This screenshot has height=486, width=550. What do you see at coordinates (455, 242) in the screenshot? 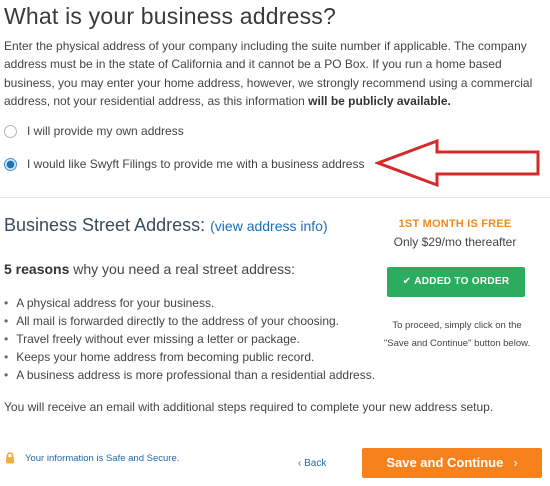
I see `price-label: Only $29/mo thereafter` at bounding box center [455, 242].